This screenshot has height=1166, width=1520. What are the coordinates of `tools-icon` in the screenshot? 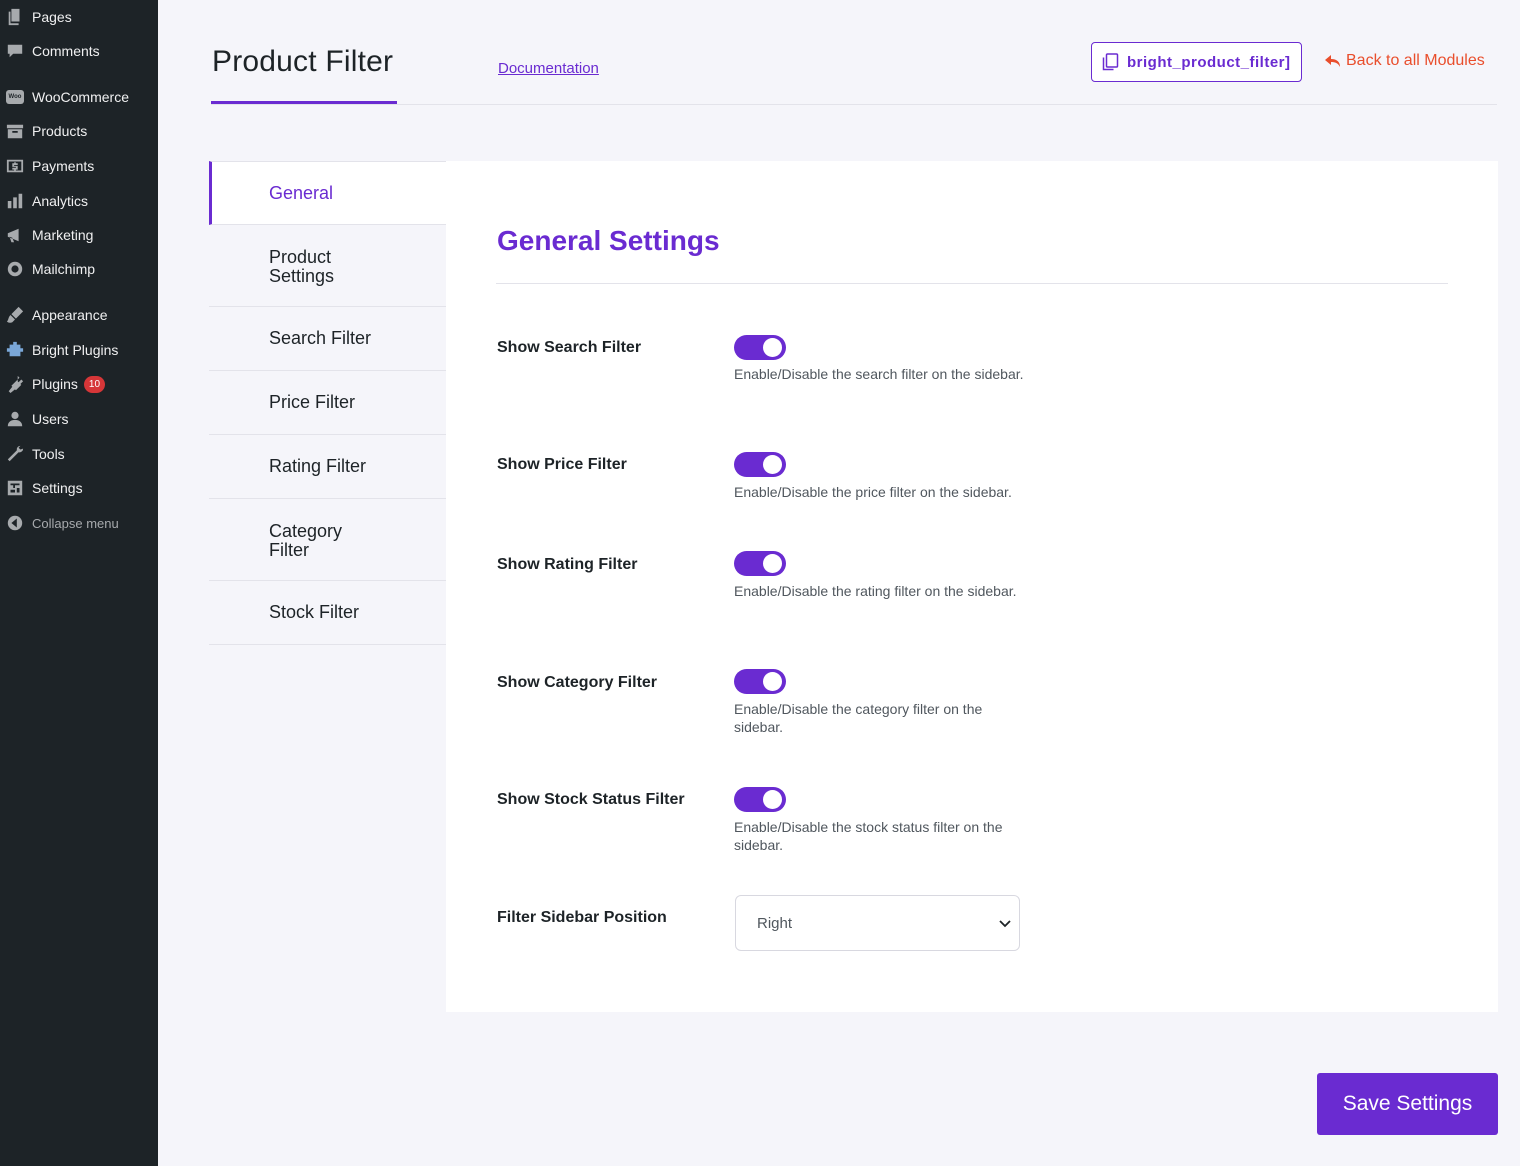 It's located at (15, 454).